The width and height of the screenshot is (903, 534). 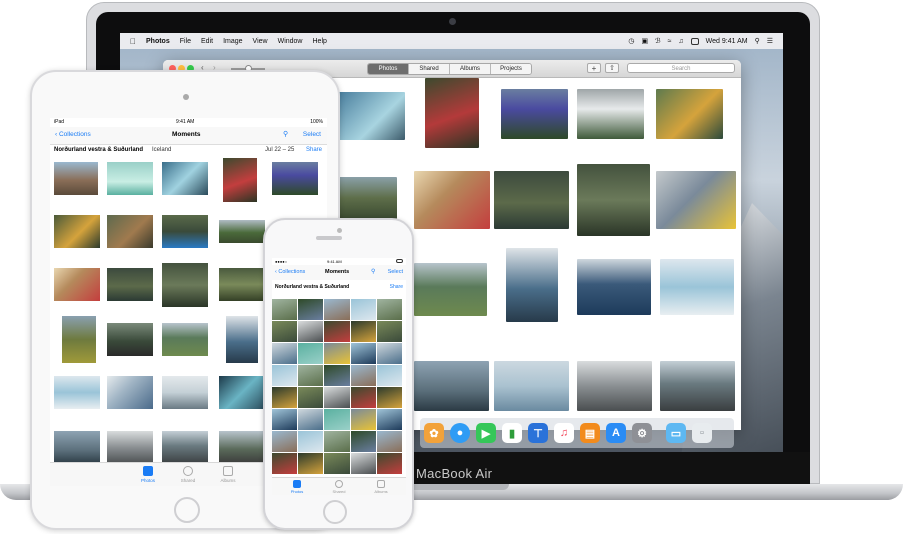 What do you see at coordinates (644, 41) in the screenshot?
I see `cast-icon: ▣` at bounding box center [644, 41].